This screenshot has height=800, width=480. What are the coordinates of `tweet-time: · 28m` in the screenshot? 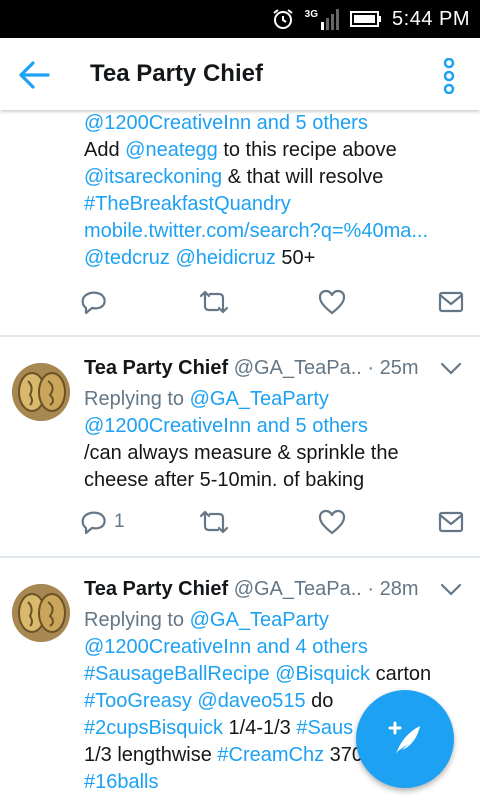 It's located at (393, 589).